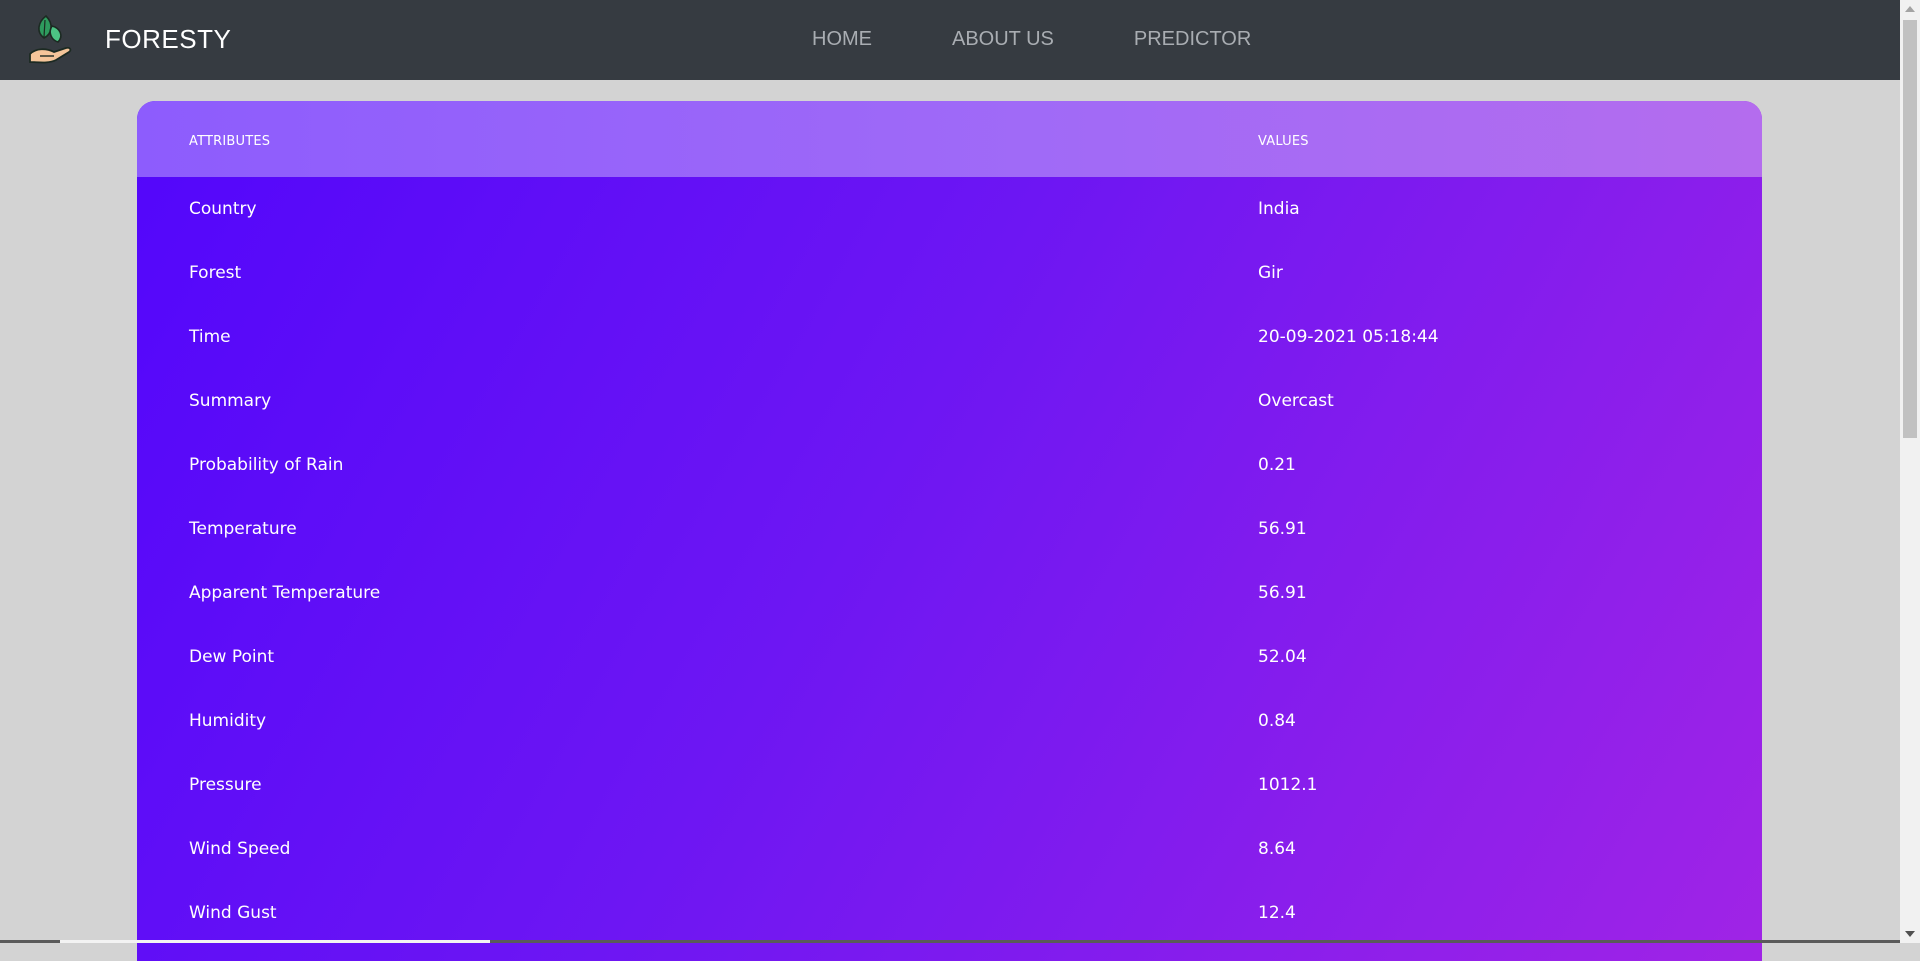  Describe the element at coordinates (1348, 337) in the screenshot. I see `value-cell: 20-09-2021 05:18:44` at that location.